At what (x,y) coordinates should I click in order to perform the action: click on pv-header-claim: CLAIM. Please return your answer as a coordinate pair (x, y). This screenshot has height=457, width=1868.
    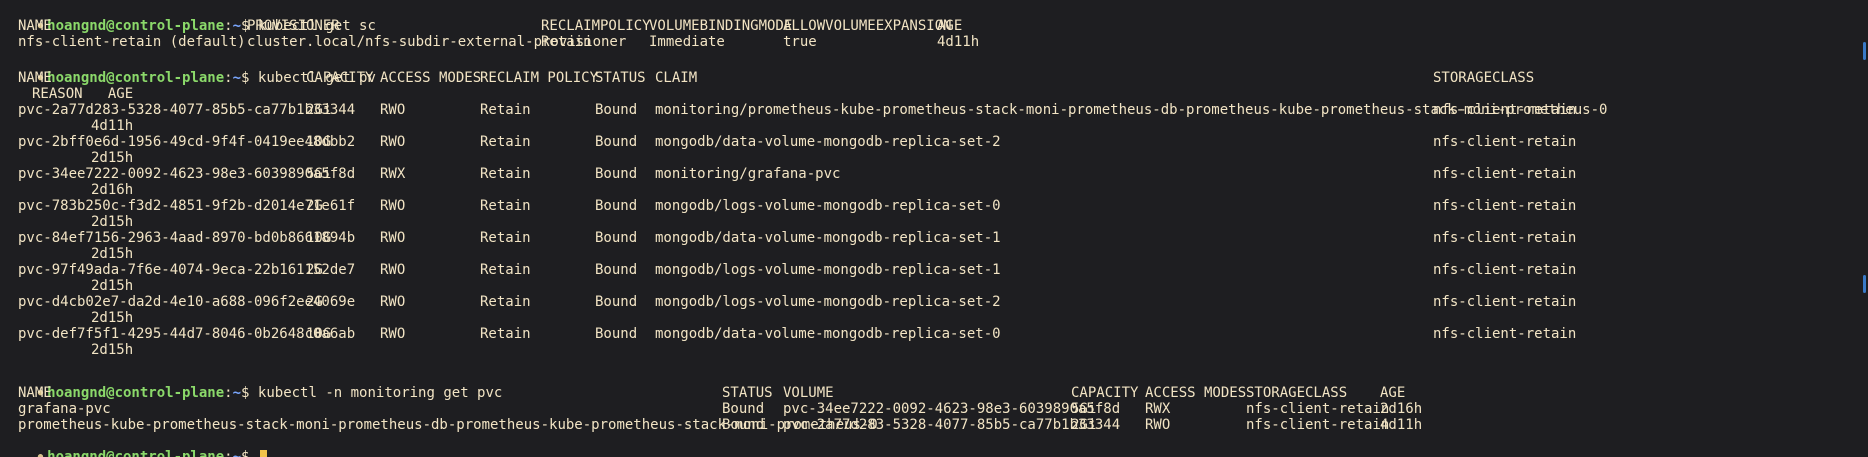
    Looking at the image, I should click on (676, 78).